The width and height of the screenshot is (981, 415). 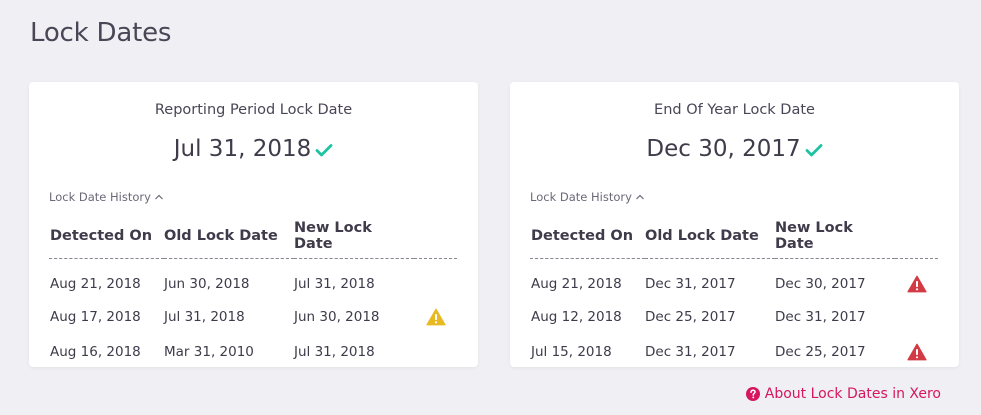 I want to click on lock-date-value: Jul 31, 2018, so click(x=253, y=149).